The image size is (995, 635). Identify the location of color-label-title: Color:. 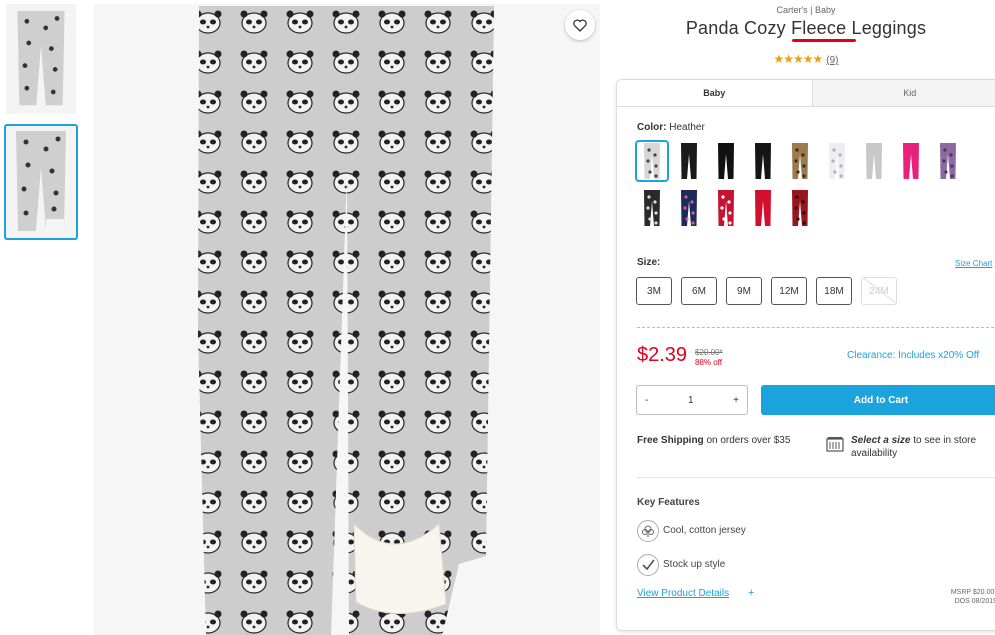
(652, 127).